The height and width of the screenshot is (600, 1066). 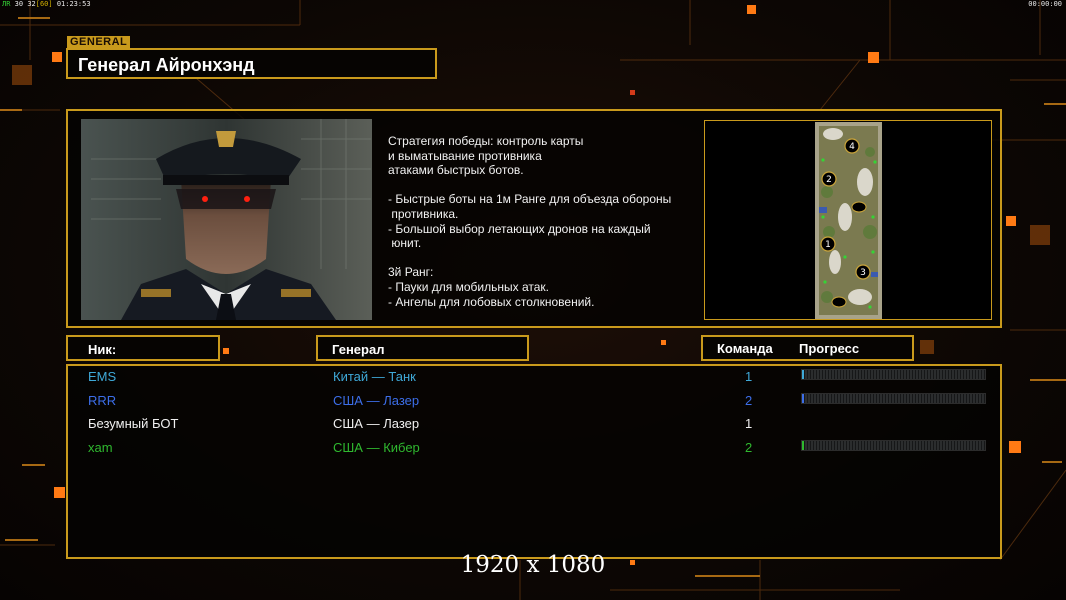 What do you see at coordinates (423, 213) in the screenshot?
I see `description-line: противника.` at bounding box center [423, 213].